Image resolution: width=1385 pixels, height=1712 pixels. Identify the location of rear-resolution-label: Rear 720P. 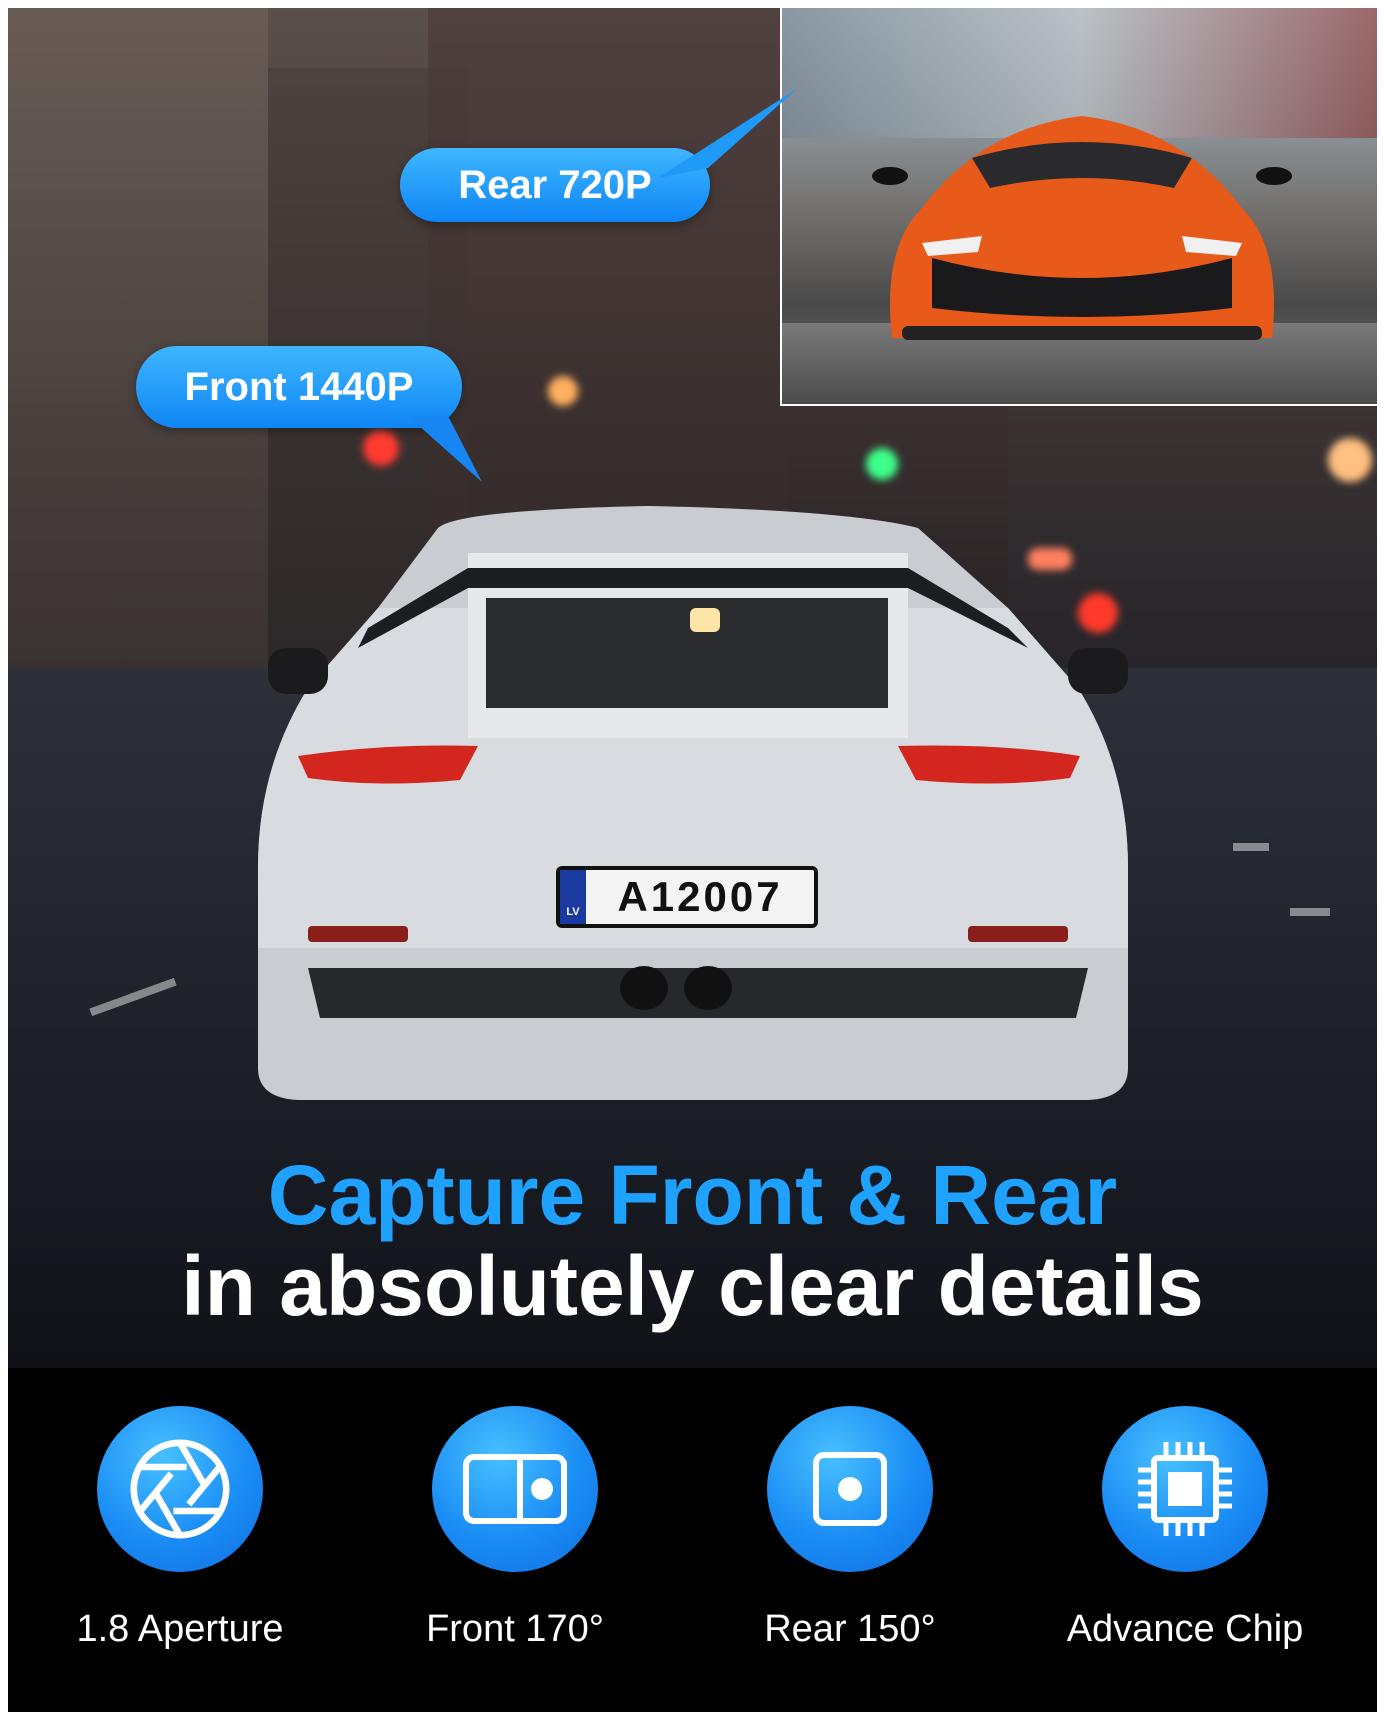
(555, 184).